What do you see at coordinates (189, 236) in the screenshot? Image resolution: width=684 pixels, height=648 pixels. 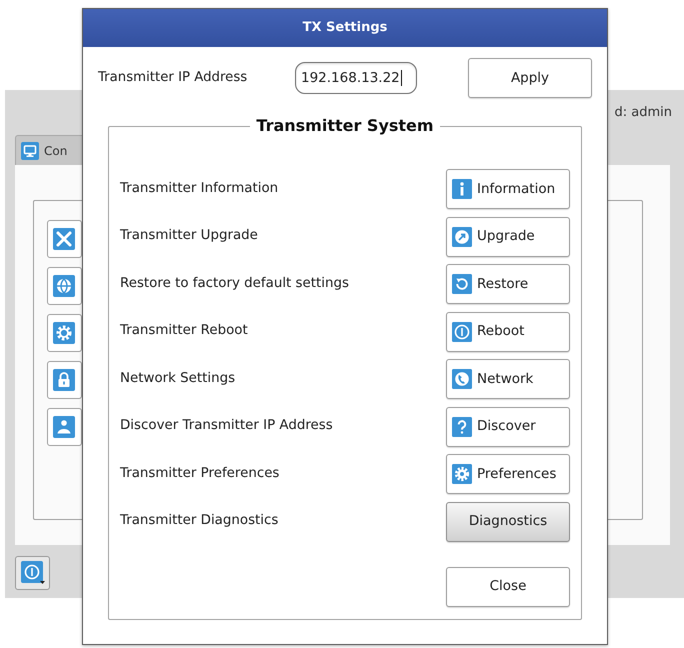 I see `setting-label: Transmitter Upgrade` at bounding box center [189, 236].